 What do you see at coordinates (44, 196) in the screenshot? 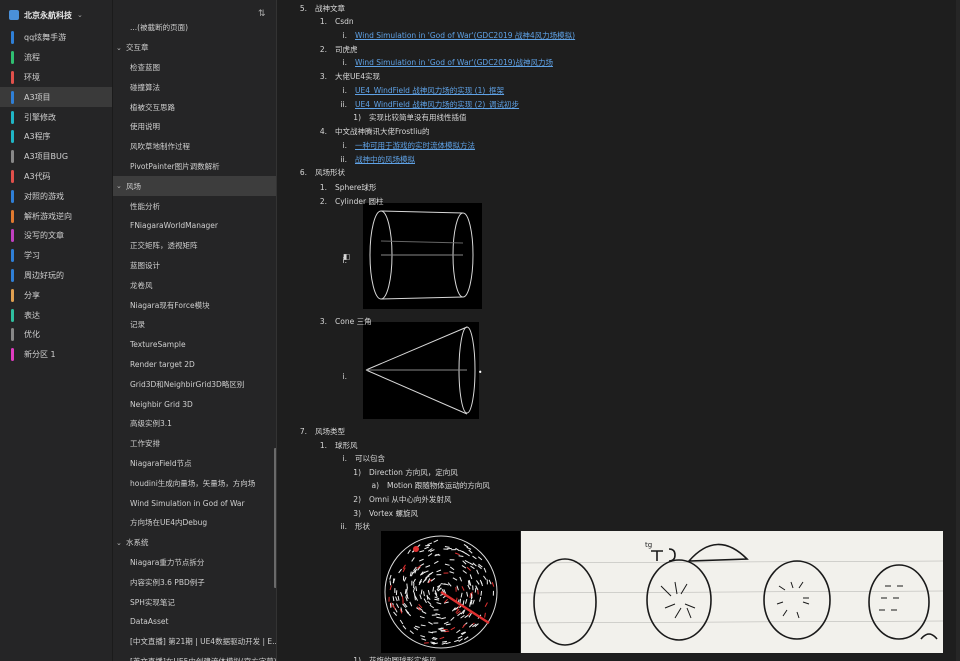
I see `section-label: 对照的游戏` at bounding box center [44, 196].